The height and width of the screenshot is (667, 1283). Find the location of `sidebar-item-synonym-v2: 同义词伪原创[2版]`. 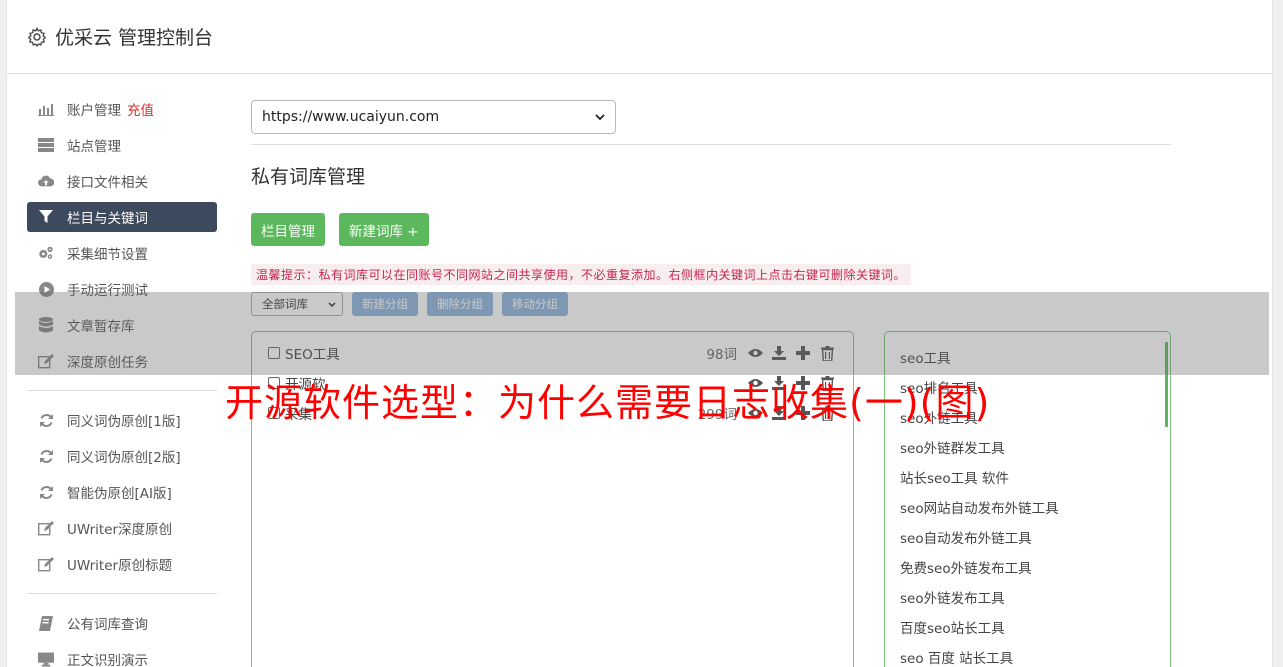

sidebar-item-synonym-v2: 同义词伪原创[2版] is located at coordinates (122, 456).